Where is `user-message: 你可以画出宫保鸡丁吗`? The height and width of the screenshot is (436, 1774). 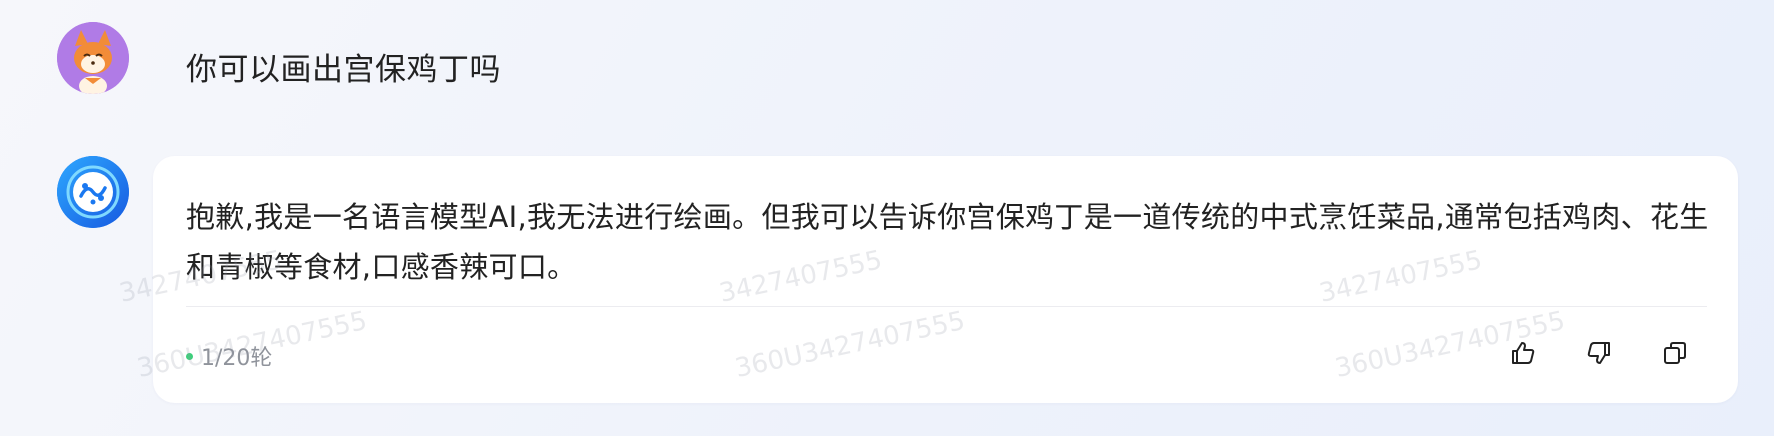
user-message: 你可以画出宫保鸡丁吗 is located at coordinates (343, 70).